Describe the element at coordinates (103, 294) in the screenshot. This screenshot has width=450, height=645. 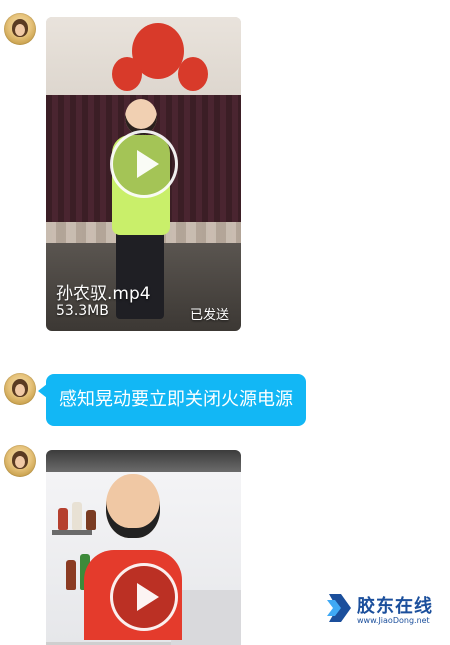
I see `video-file-name: 孙农驭.mp4` at that location.